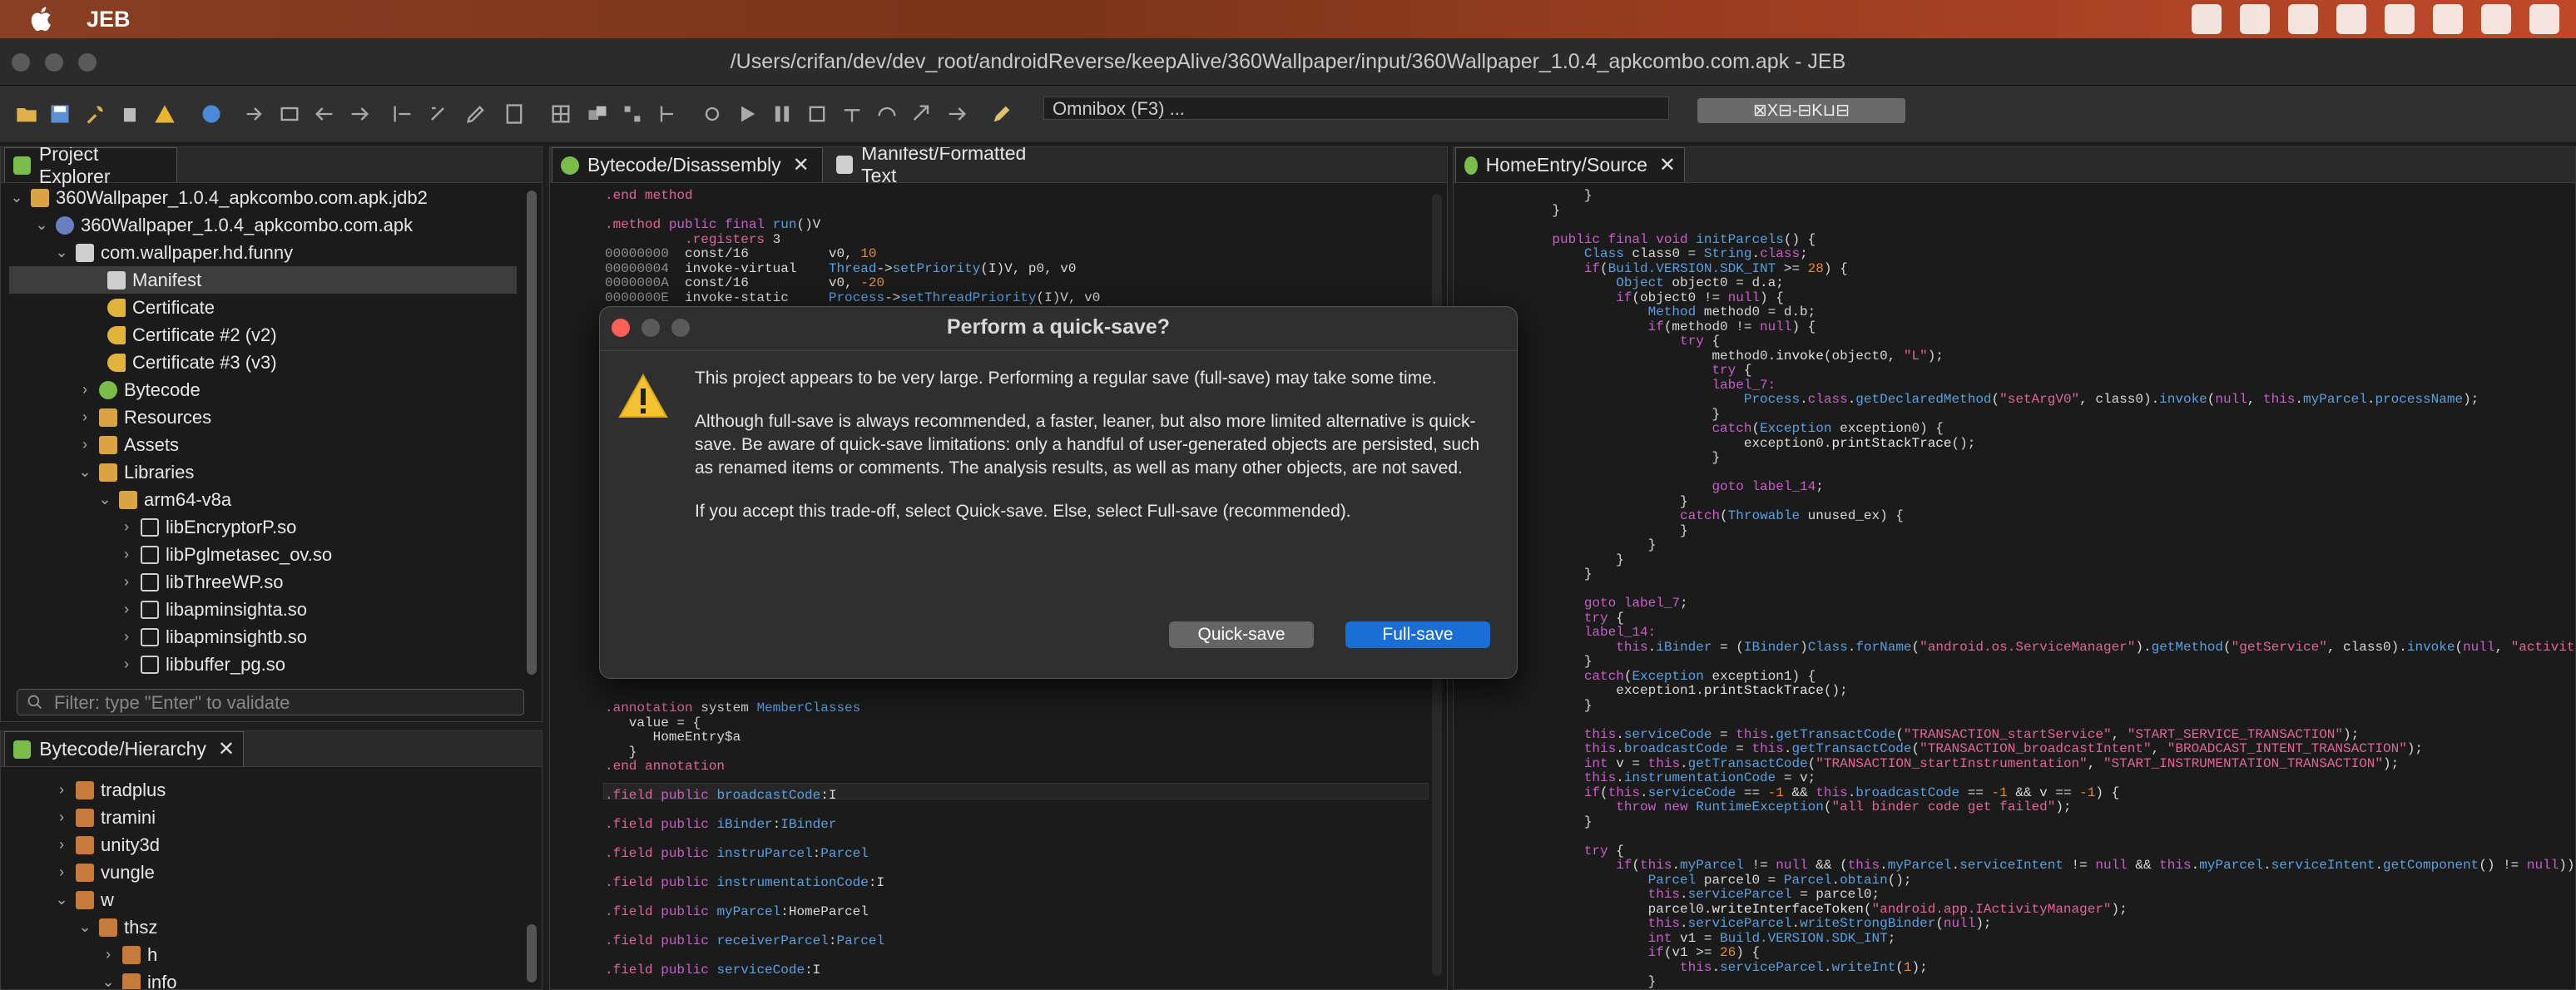 This screenshot has height=990, width=2576. What do you see at coordinates (189, 335) in the screenshot?
I see `tree-item: Certificate #2 (v2)` at bounding box center [189, 335].